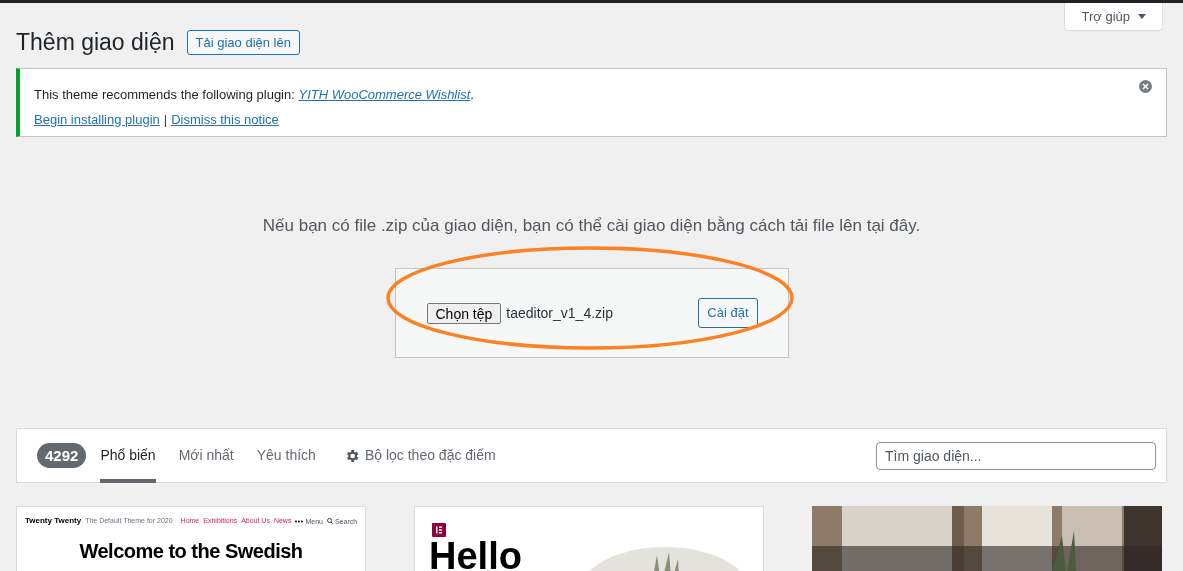  What do you see at coordinates (1113, 17) in the screenshot?
I see `help-tab: Trợ giúp` at bounding box center [1113, 17].